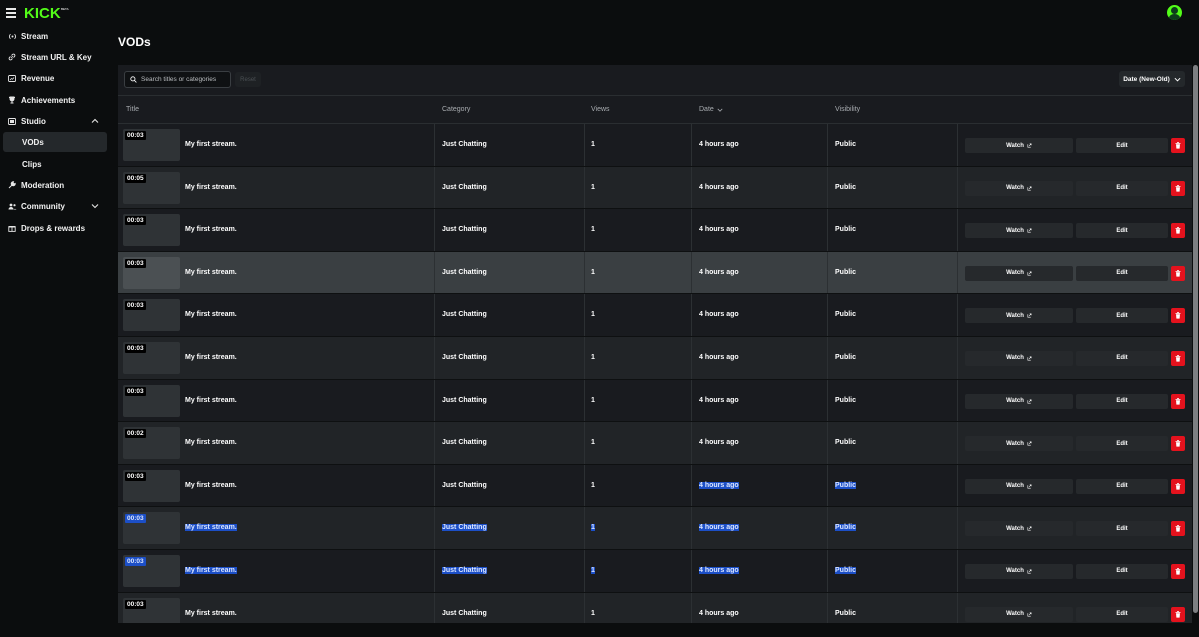 Image resolution: width=1199 pixels, height=637 pixels. What do you see at coordinates (55, 142) in the screenshot?
I see `sidebar-item-vods: VODs` at bounding box center [55, 142].